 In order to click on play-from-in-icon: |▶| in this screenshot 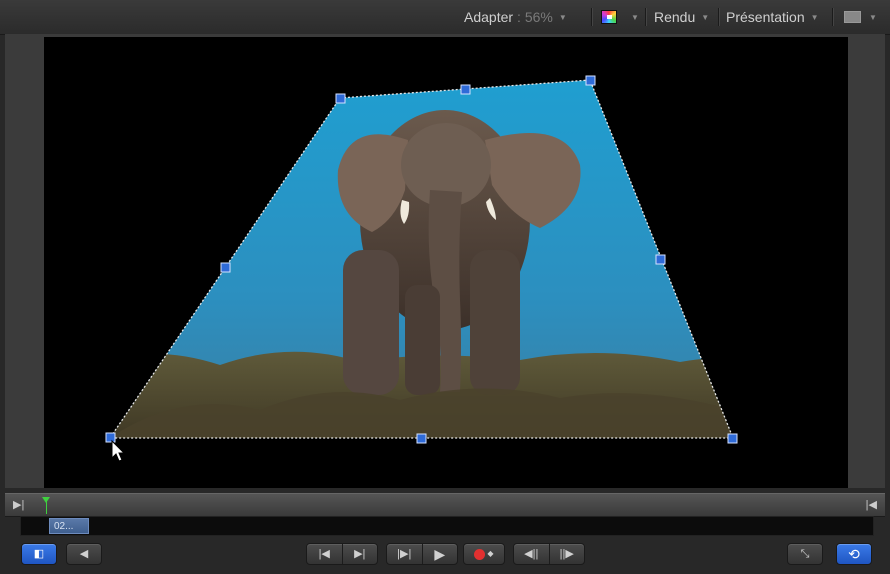, I will do `click(404, 553)`.